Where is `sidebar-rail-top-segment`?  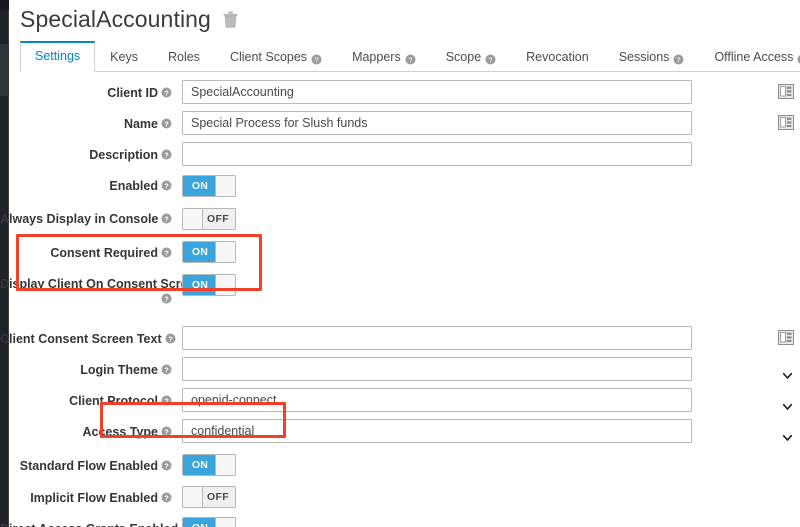
sidebar-rail-top-segment is located at coordinates (4, 5).